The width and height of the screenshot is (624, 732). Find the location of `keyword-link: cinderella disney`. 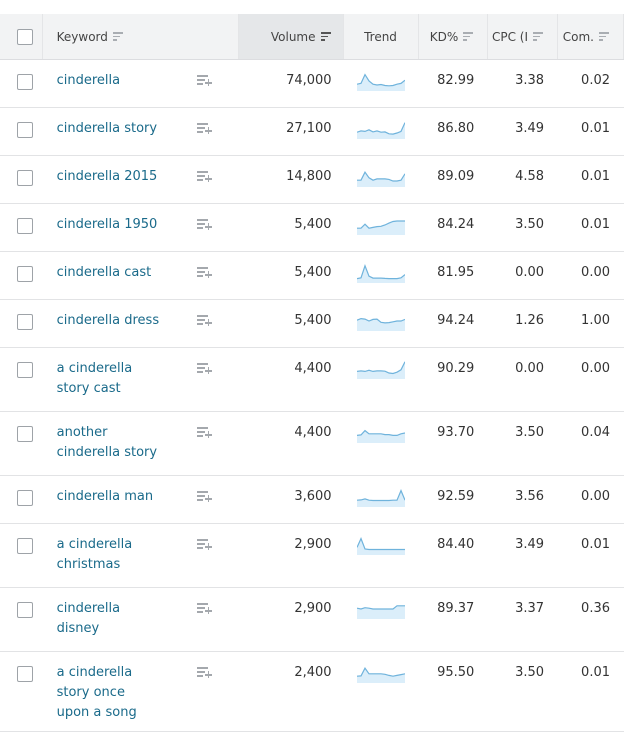

keyword-link: cinderella disney is located at coordinates (89, 619).